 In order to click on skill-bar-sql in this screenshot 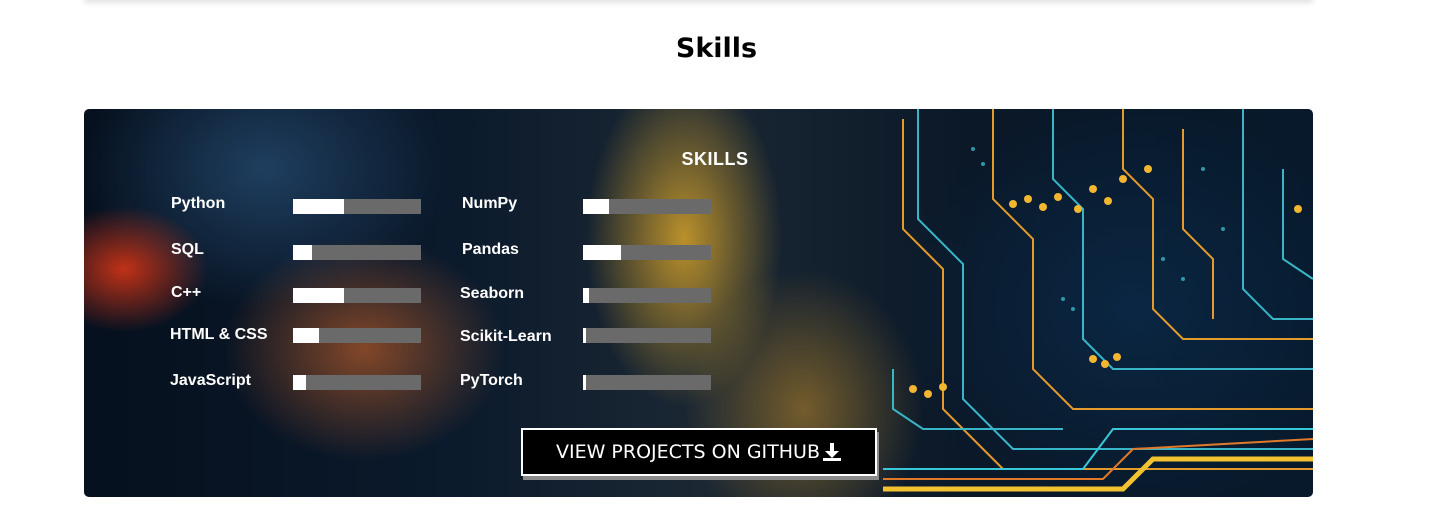, I will do `click(357, 252)`.